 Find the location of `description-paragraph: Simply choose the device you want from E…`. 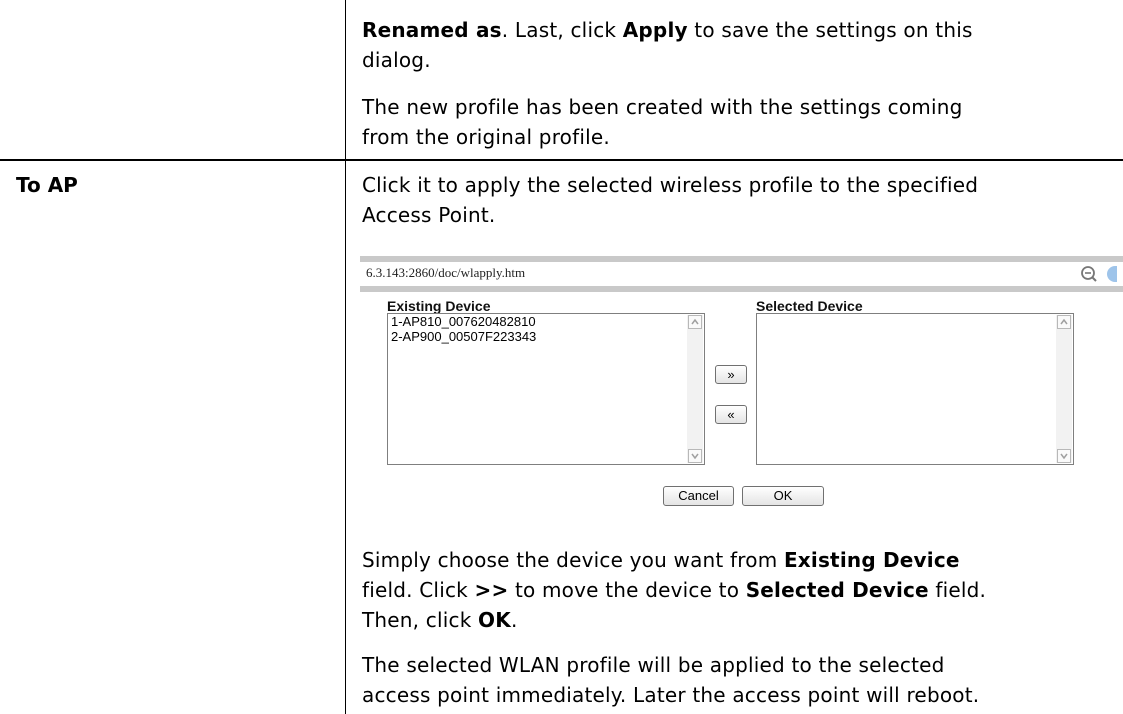

description-paragraph: Simply choose the device you want from E… is located at coordinates (674, 590).